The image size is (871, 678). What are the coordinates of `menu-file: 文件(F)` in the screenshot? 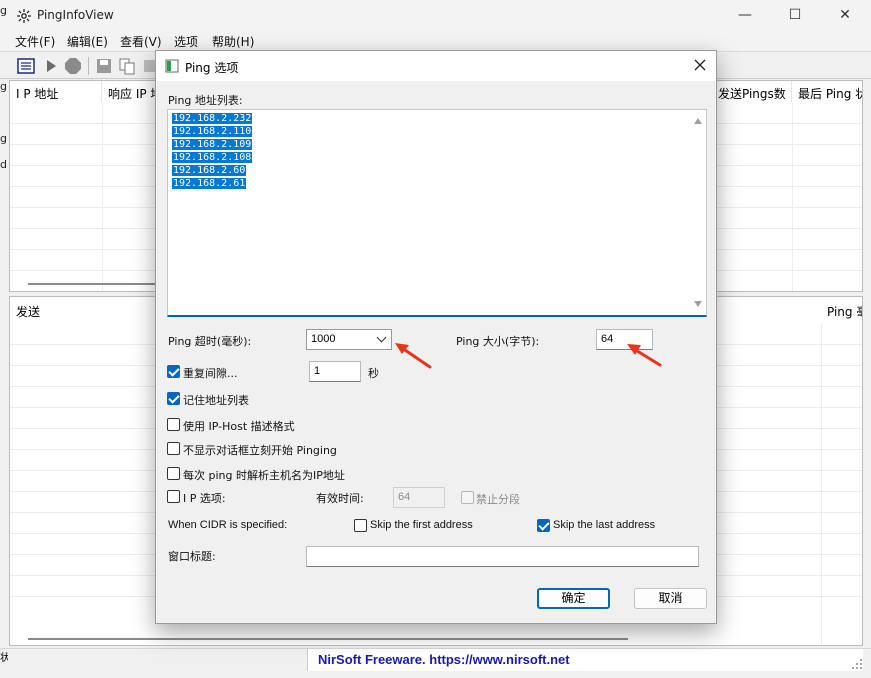 It's located at (35, 41).